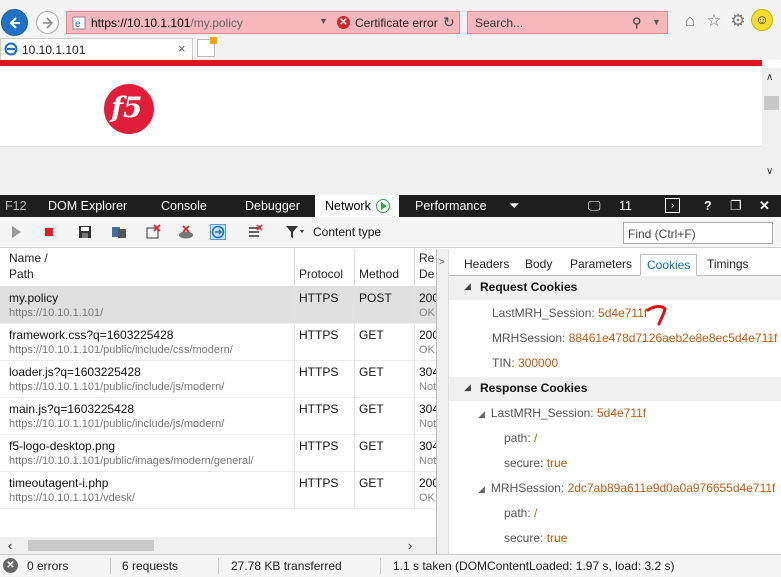 The width and height of the screenshot is (781, 577). What do you see at coordinates (669, 265) in the screenshot?
I see `tab-cookies: Cookies` at bounding box center [669, 265].